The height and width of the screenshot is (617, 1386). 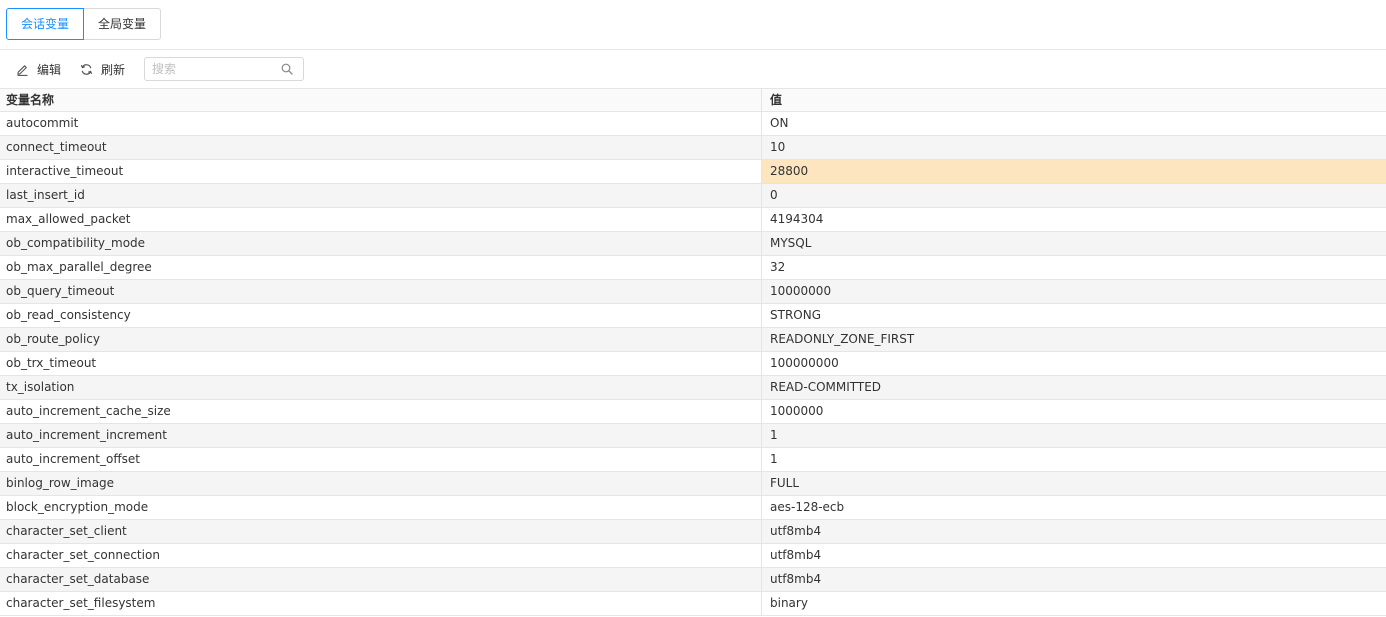 What do you see at coordinates (381, 123) in the screenshot?
I see `variable-name-cell: autocommit` at bounding box center [381, 123].